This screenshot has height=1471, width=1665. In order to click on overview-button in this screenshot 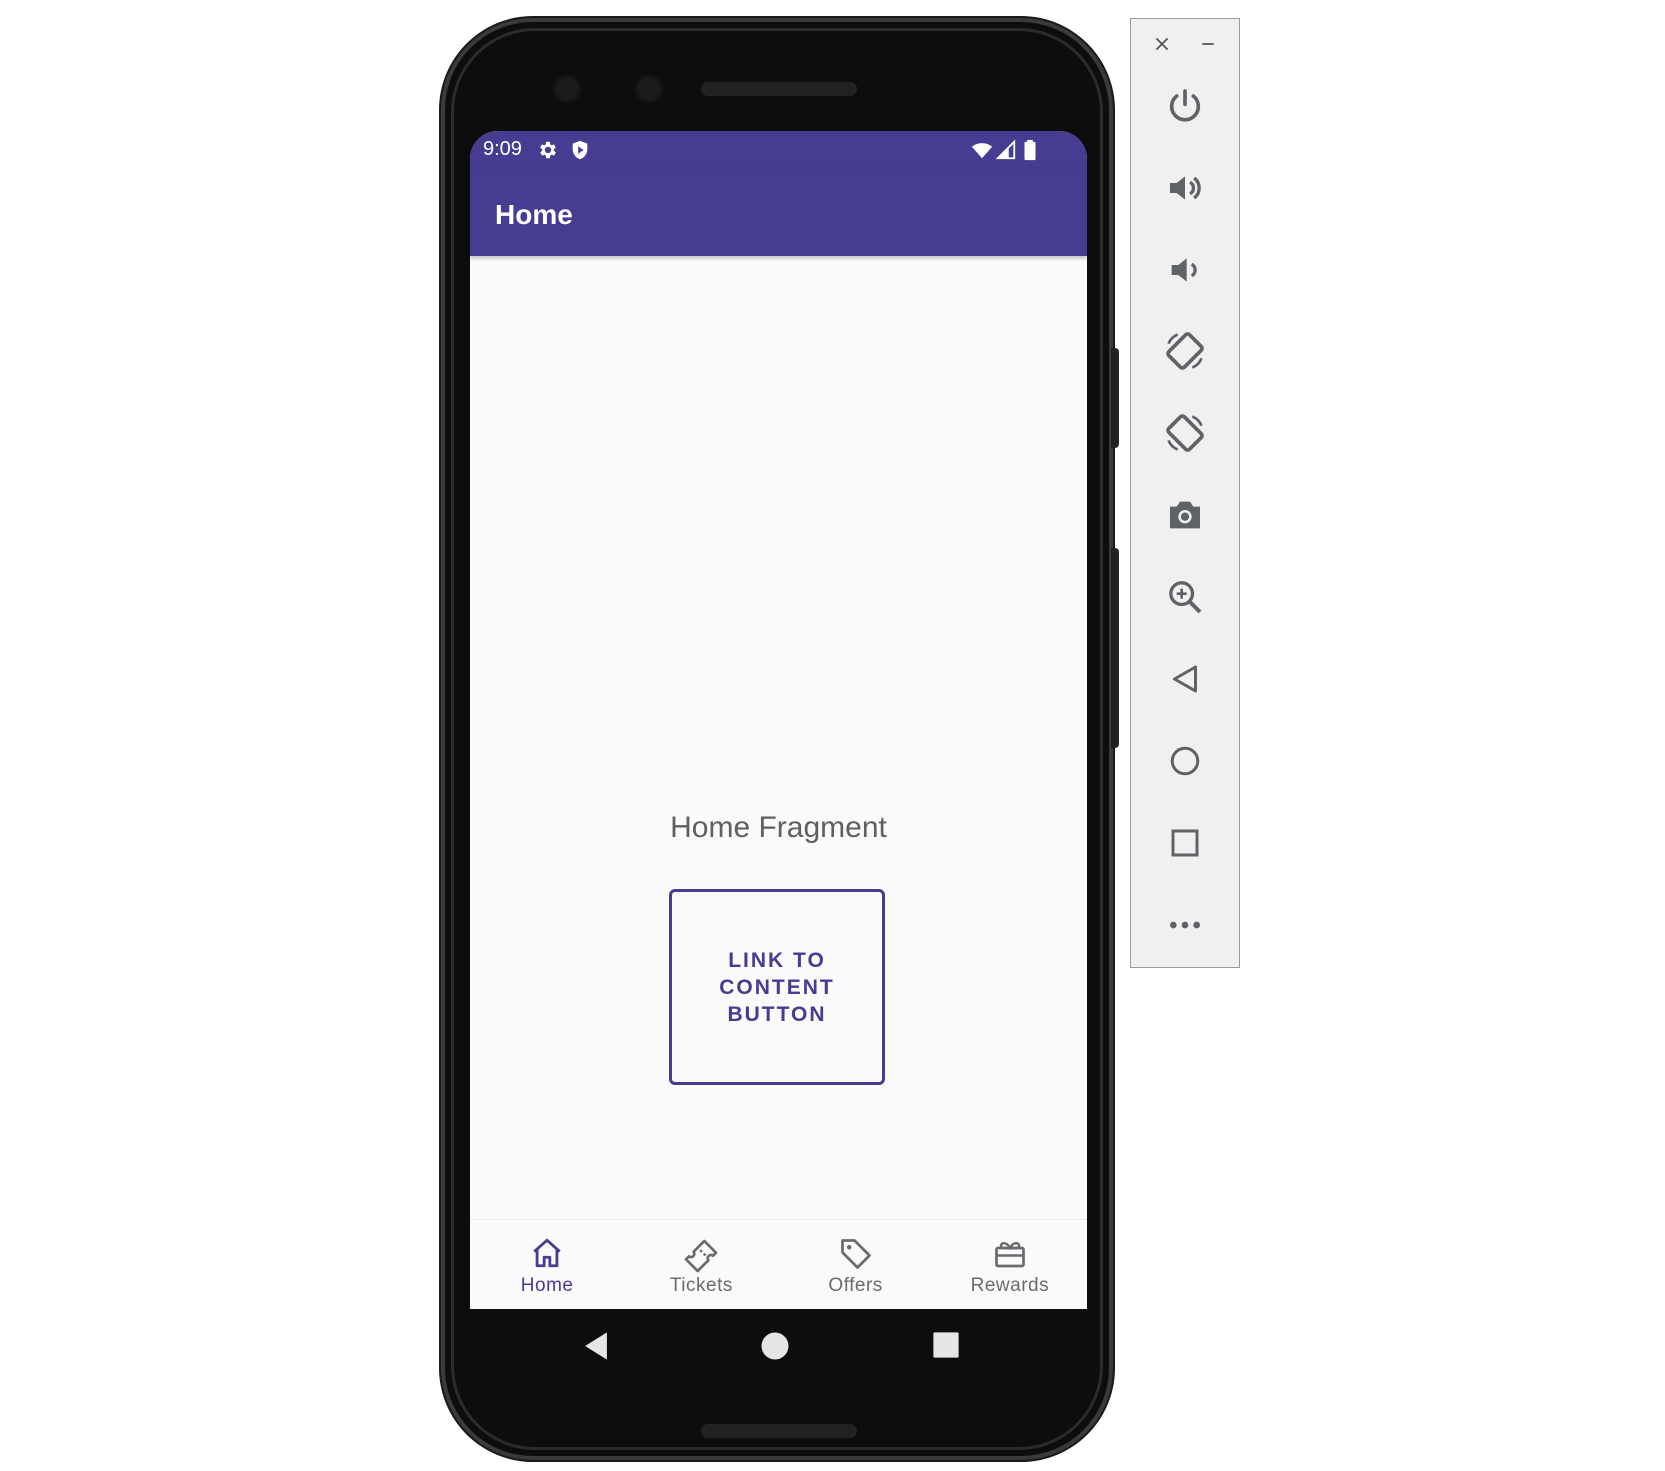, I will do `click(1185, 843)`.